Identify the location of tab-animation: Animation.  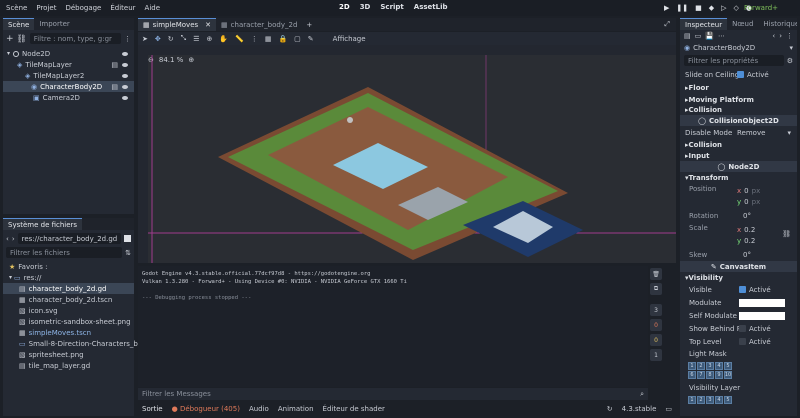
(296, 409).